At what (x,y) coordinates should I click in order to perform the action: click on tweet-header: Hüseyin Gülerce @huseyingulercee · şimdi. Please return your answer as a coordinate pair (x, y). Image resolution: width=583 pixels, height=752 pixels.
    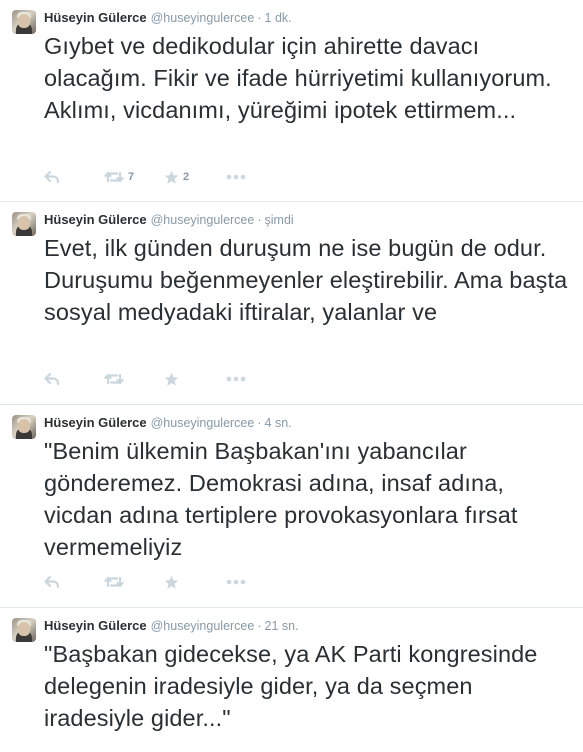
    Looking at the image, I should click on (169, 220).